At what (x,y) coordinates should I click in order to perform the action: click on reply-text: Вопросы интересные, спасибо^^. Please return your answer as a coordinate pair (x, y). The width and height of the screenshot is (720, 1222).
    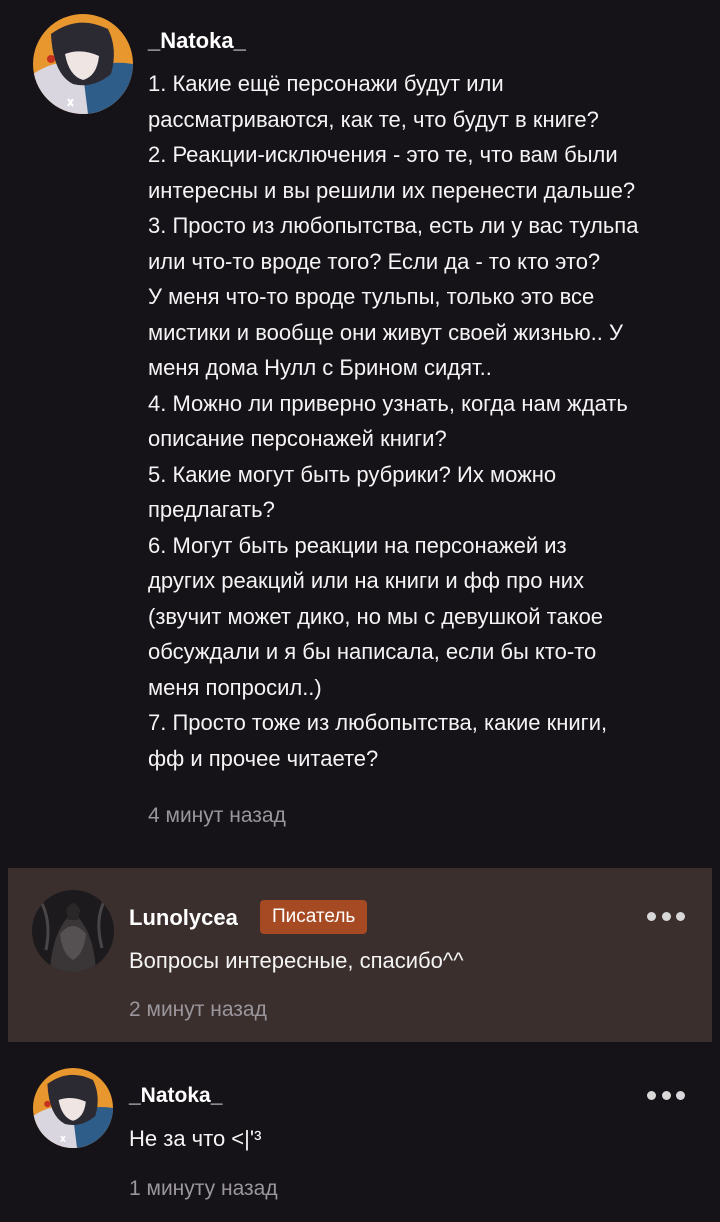
    Looking at the image, I should click on (296, 960).